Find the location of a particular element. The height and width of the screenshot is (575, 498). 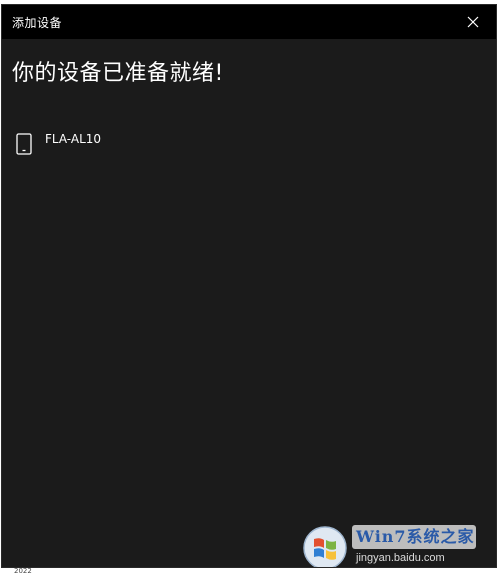

close-icon is located at coordinates (473, 22).